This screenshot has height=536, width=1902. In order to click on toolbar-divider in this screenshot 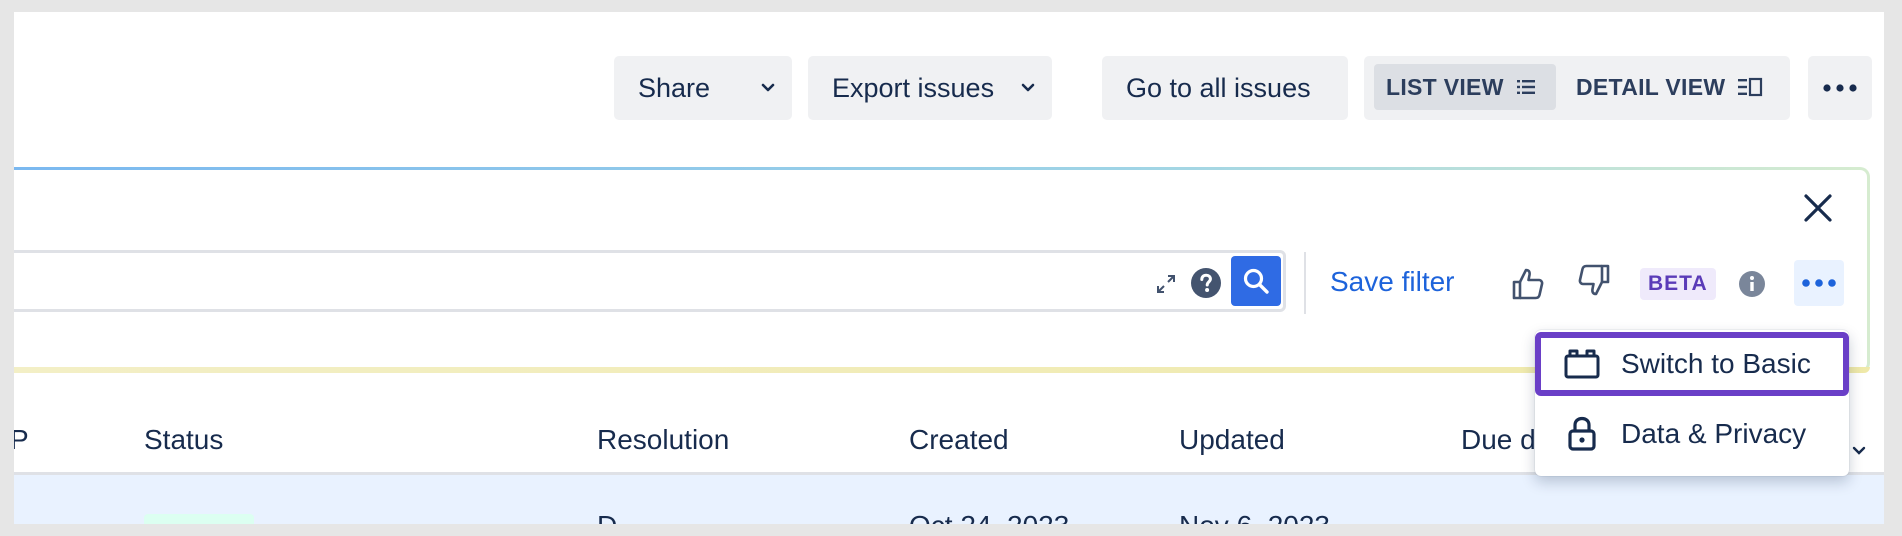, I will do `click(1305, 283)`.